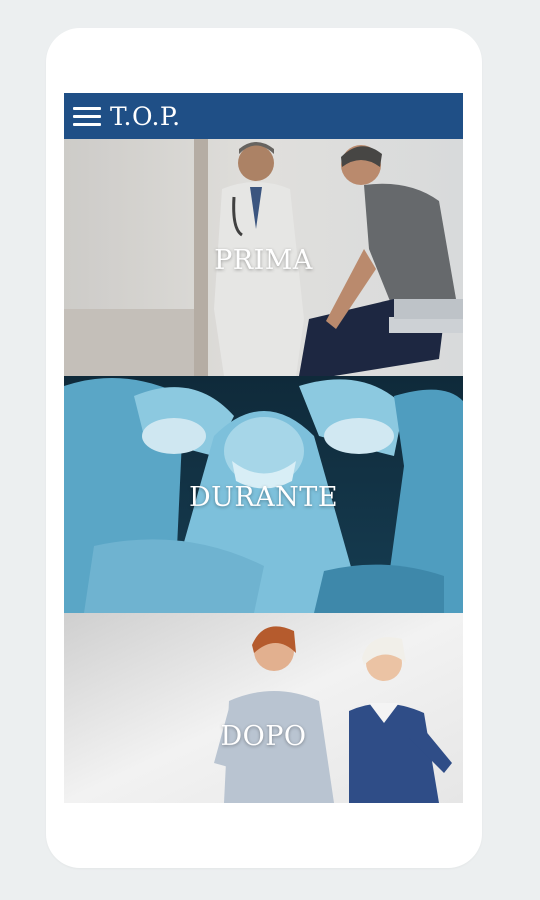 The width and height of the screenshot is (540, 900). I want to click on menu-button, so click(87, 116).